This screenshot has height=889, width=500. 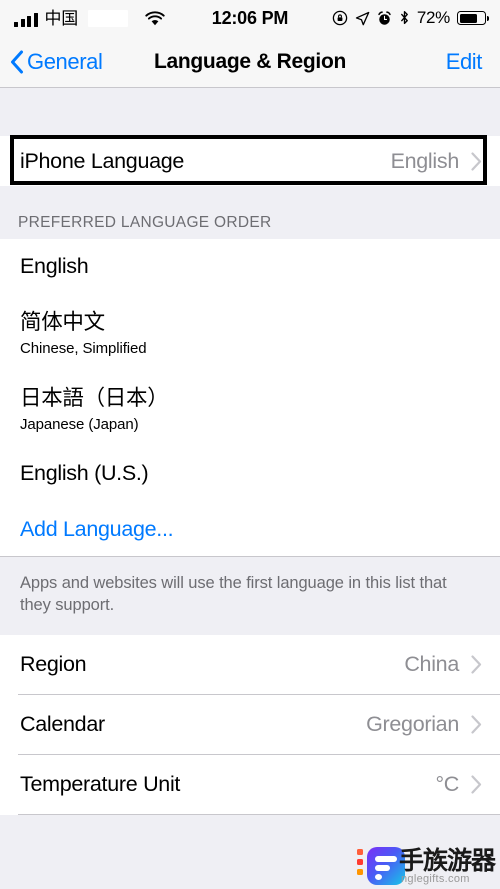 I want to click on temperature-unit-label: Temperature Unit, so click(x=100, y=784).